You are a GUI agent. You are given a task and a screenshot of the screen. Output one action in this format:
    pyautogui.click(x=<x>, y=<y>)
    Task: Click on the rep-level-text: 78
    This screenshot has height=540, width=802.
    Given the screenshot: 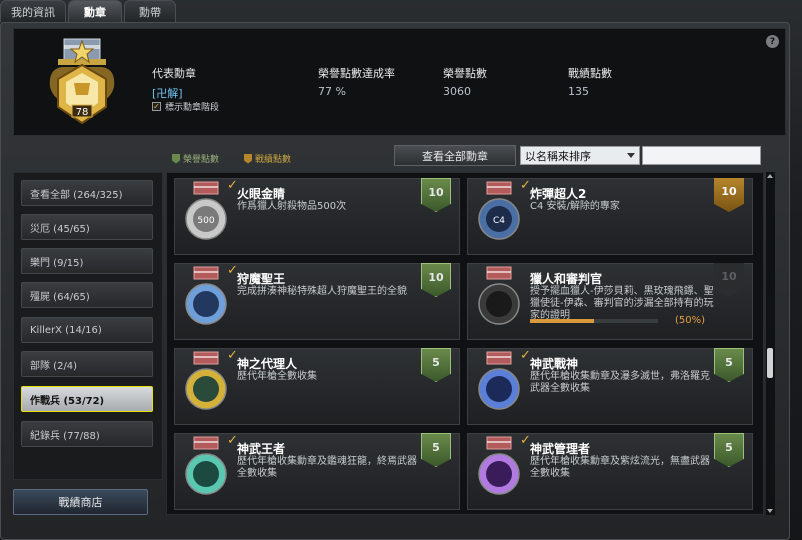 What is the action you would take?
    pyautogui.click(x=82, y=112)
    